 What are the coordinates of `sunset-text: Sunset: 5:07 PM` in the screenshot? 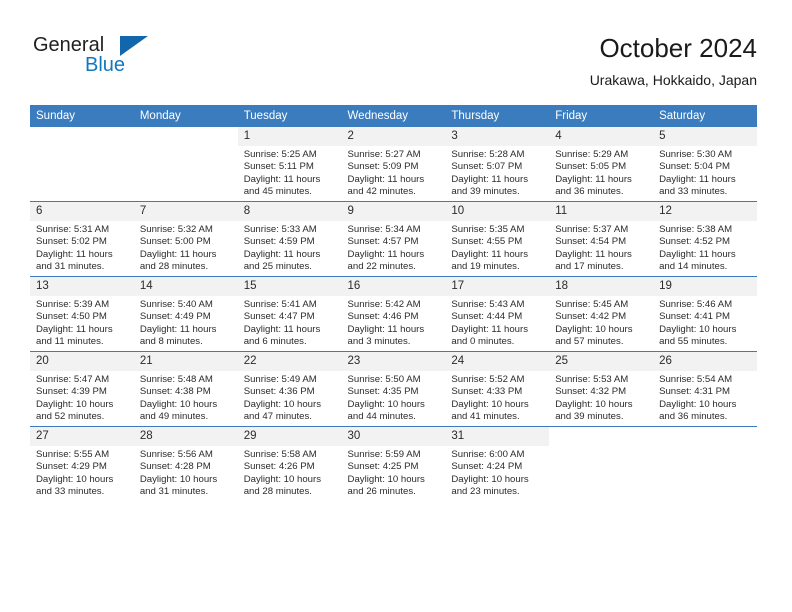 It's located at (487, 167).